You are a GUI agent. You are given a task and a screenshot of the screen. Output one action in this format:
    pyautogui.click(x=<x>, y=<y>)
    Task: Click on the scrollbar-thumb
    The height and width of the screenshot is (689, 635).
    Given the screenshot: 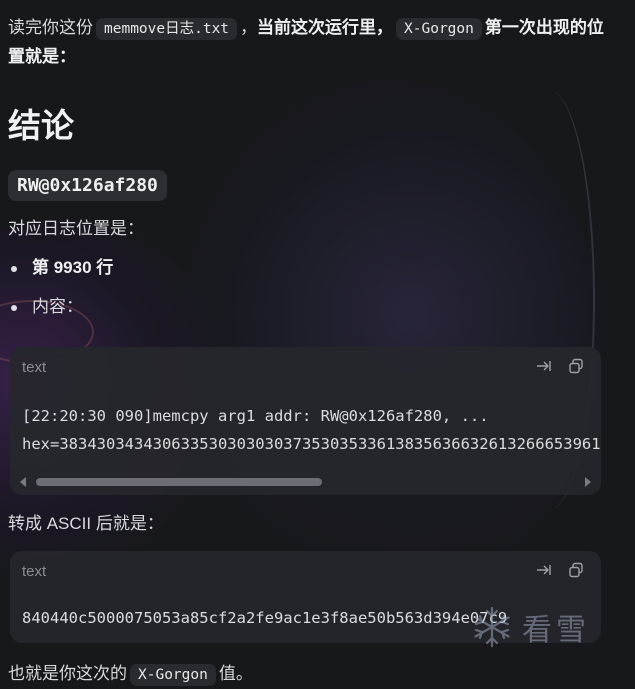 What is the action you would take?
    pyautogui.click(x=179, y=482)
    